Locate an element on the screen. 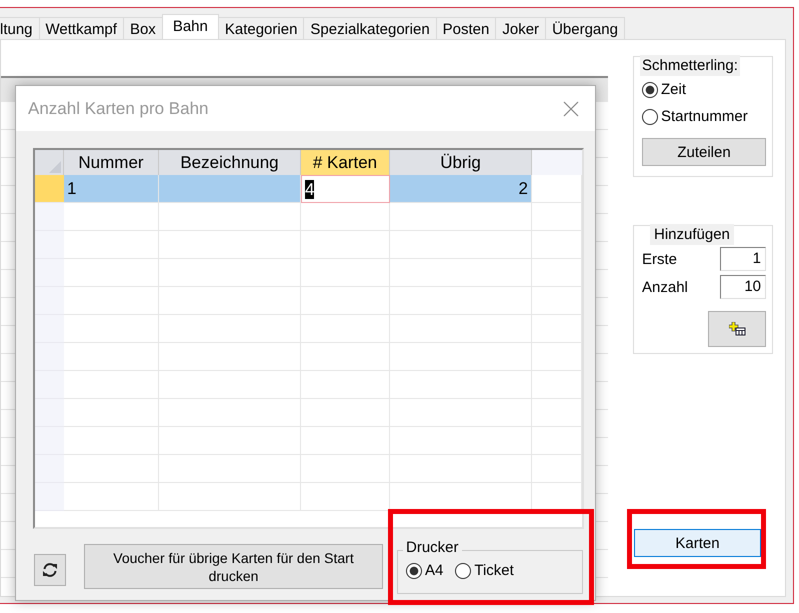 The width and height of the screenshot is (799, 613). refresh-icon is located at coordinates (50, 570).